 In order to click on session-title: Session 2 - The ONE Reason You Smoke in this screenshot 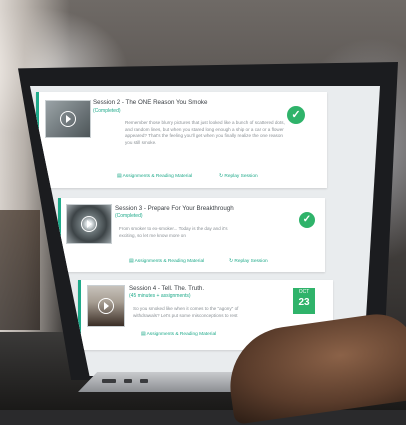, I will do `click(150, 102)`.